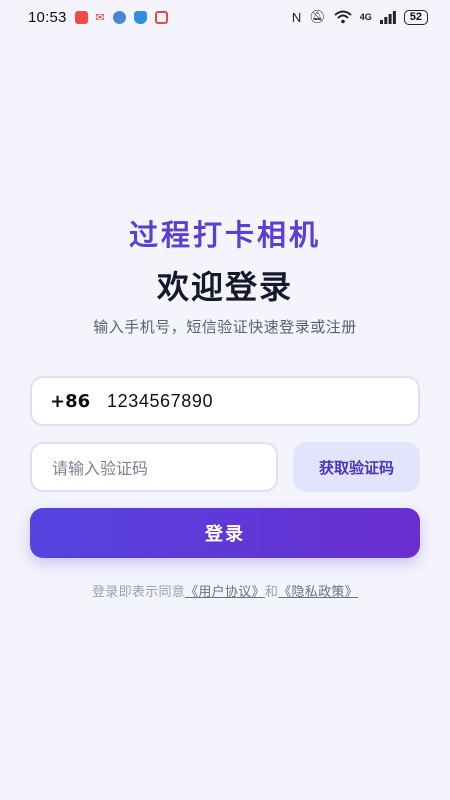  Describe the element at coordinates (119, 17) in the screenshot. I see `blue-app-icon` at that location.